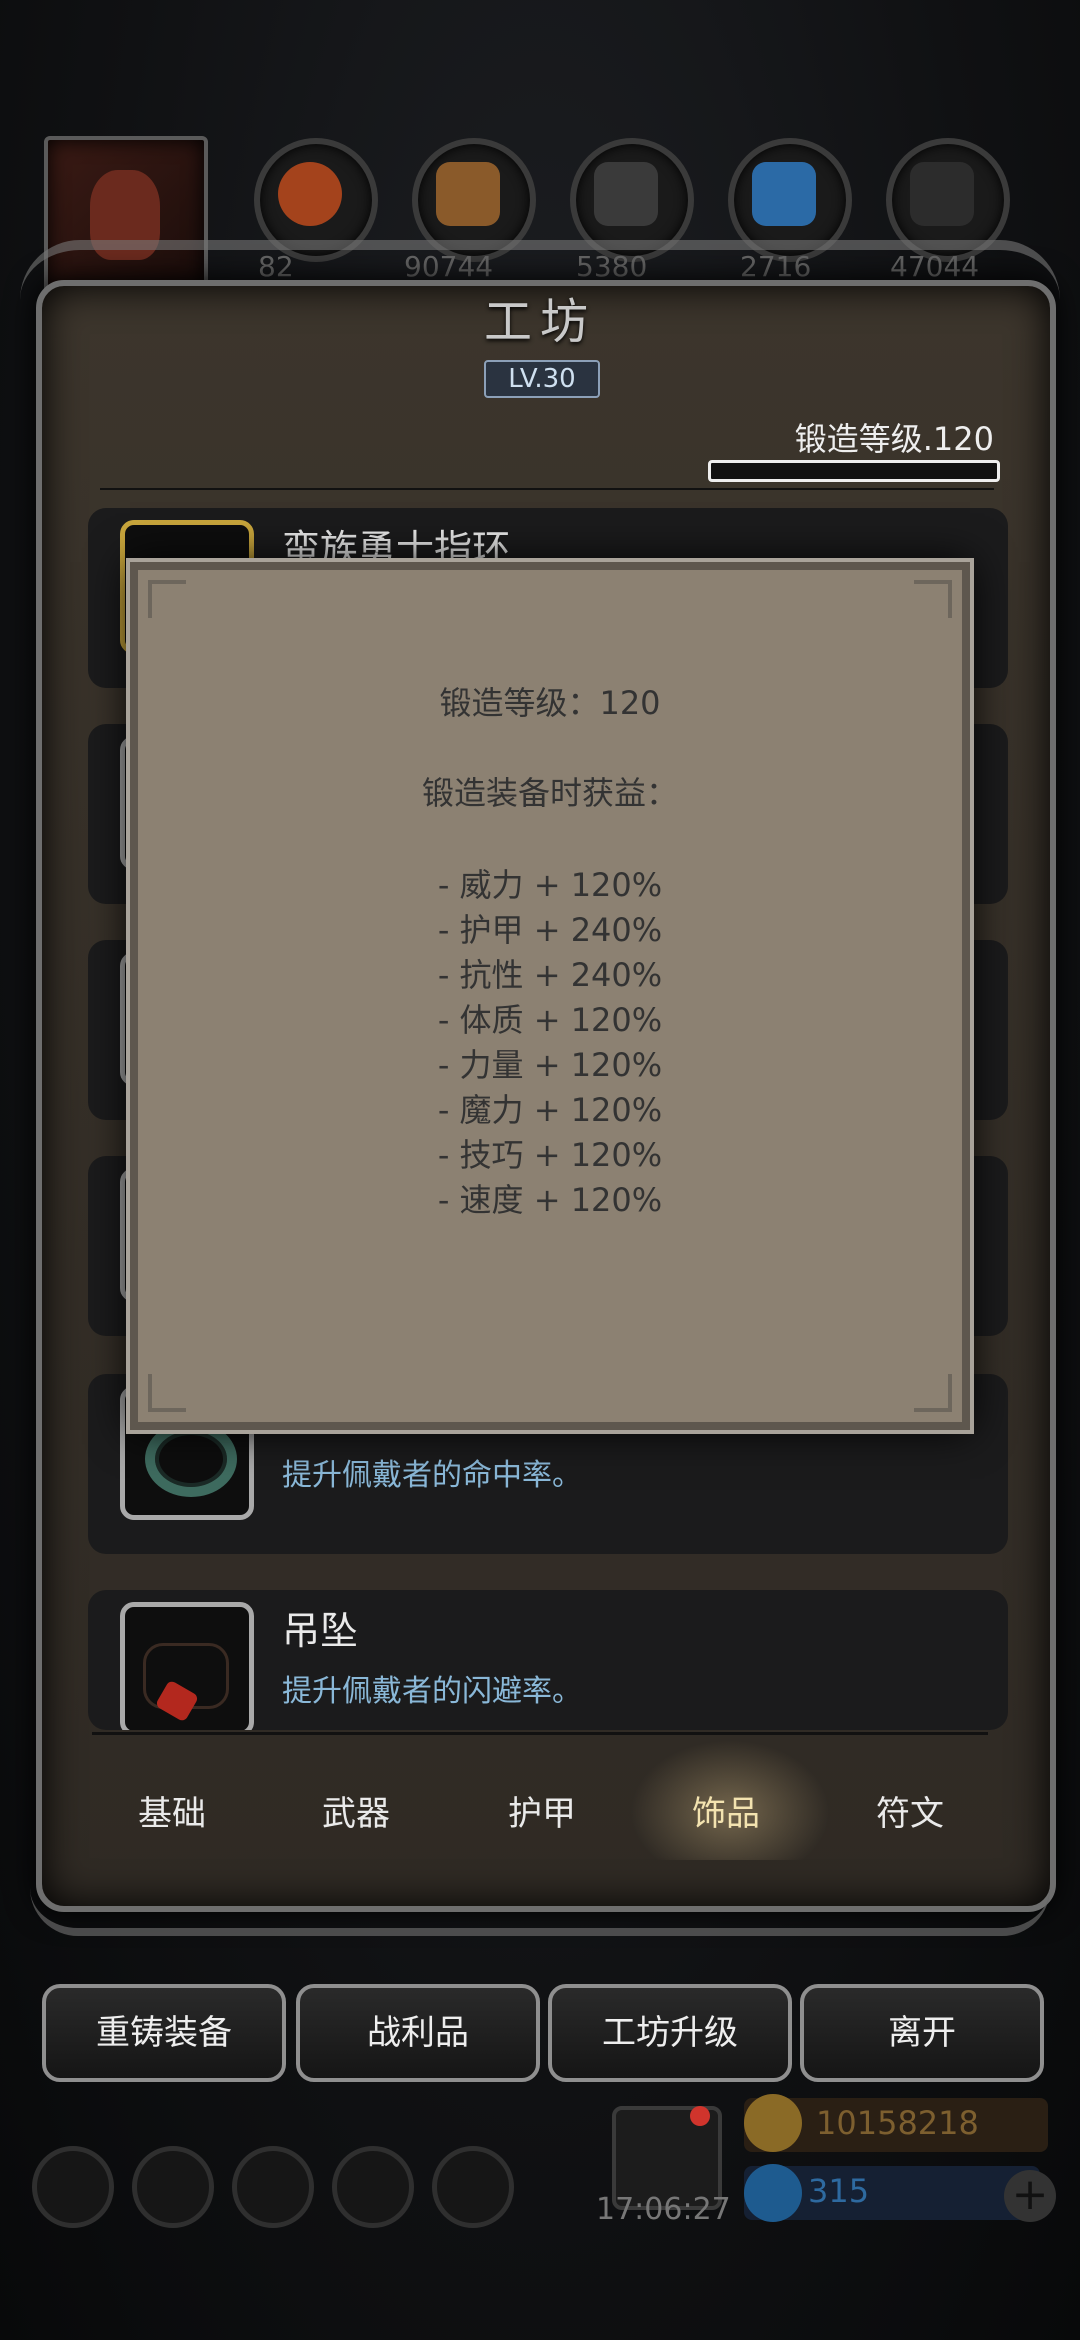 Image resolution: width=1080 pixels, height=2340 pixels. I want to click on tooltip-bonus: - 速度 + 120%, so click(550, 1200).